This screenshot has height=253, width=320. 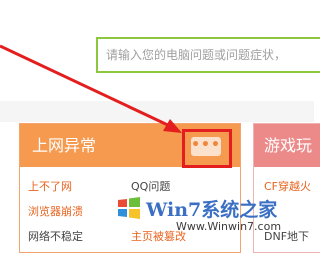 I want to click on highlight-box, so click(x=207, y=148).